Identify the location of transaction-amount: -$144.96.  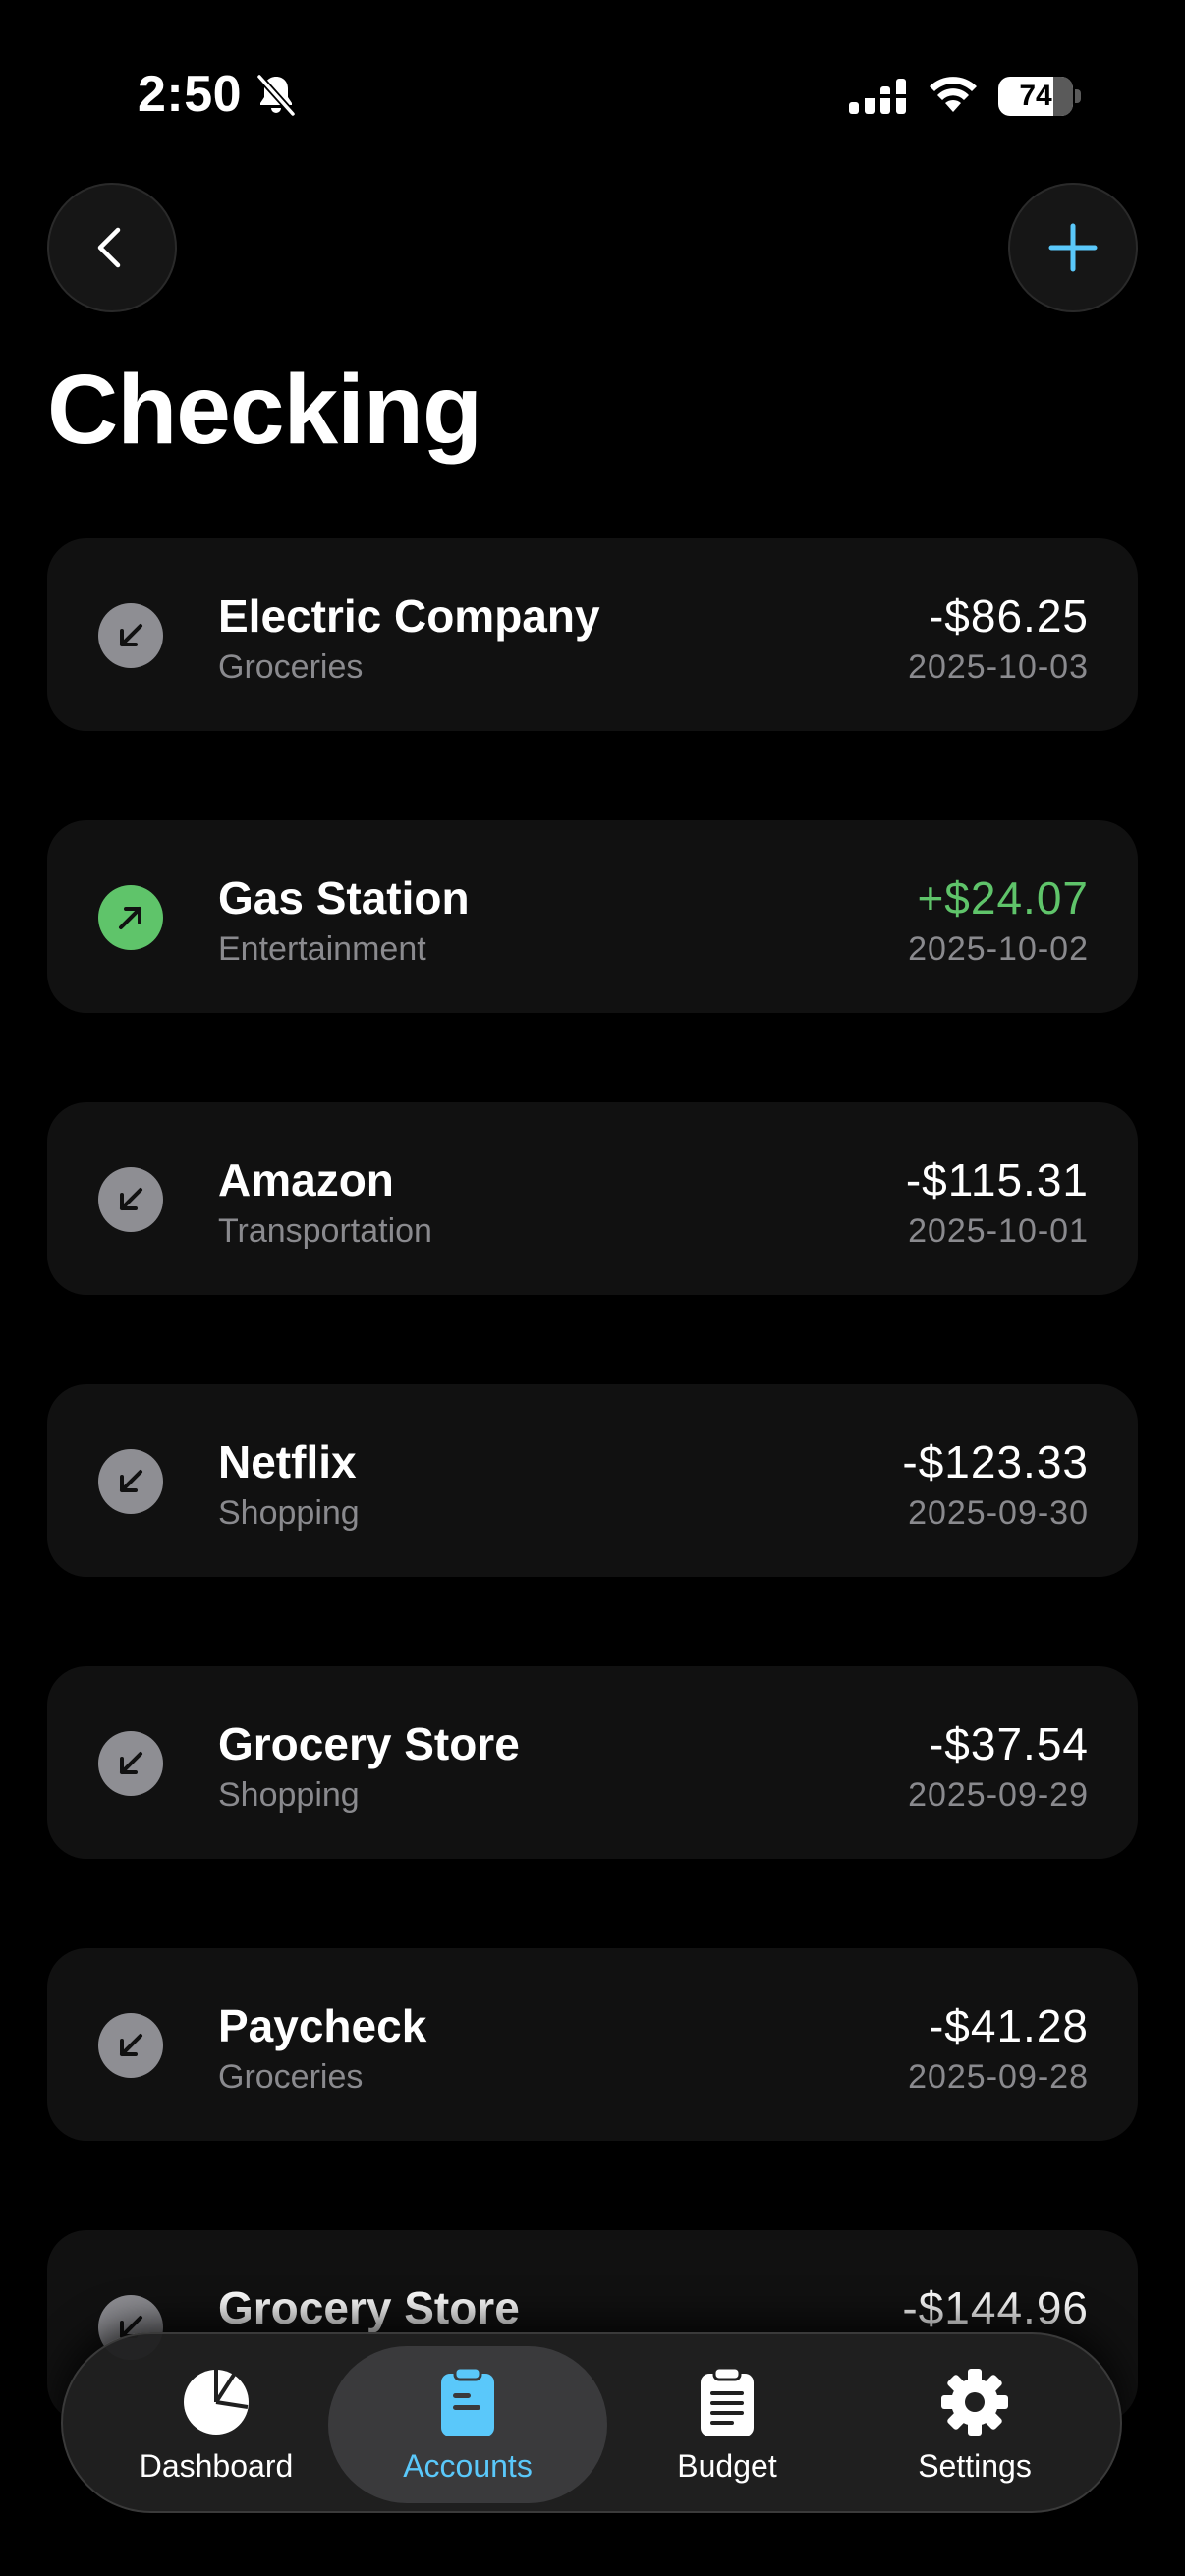
(996, 2307).